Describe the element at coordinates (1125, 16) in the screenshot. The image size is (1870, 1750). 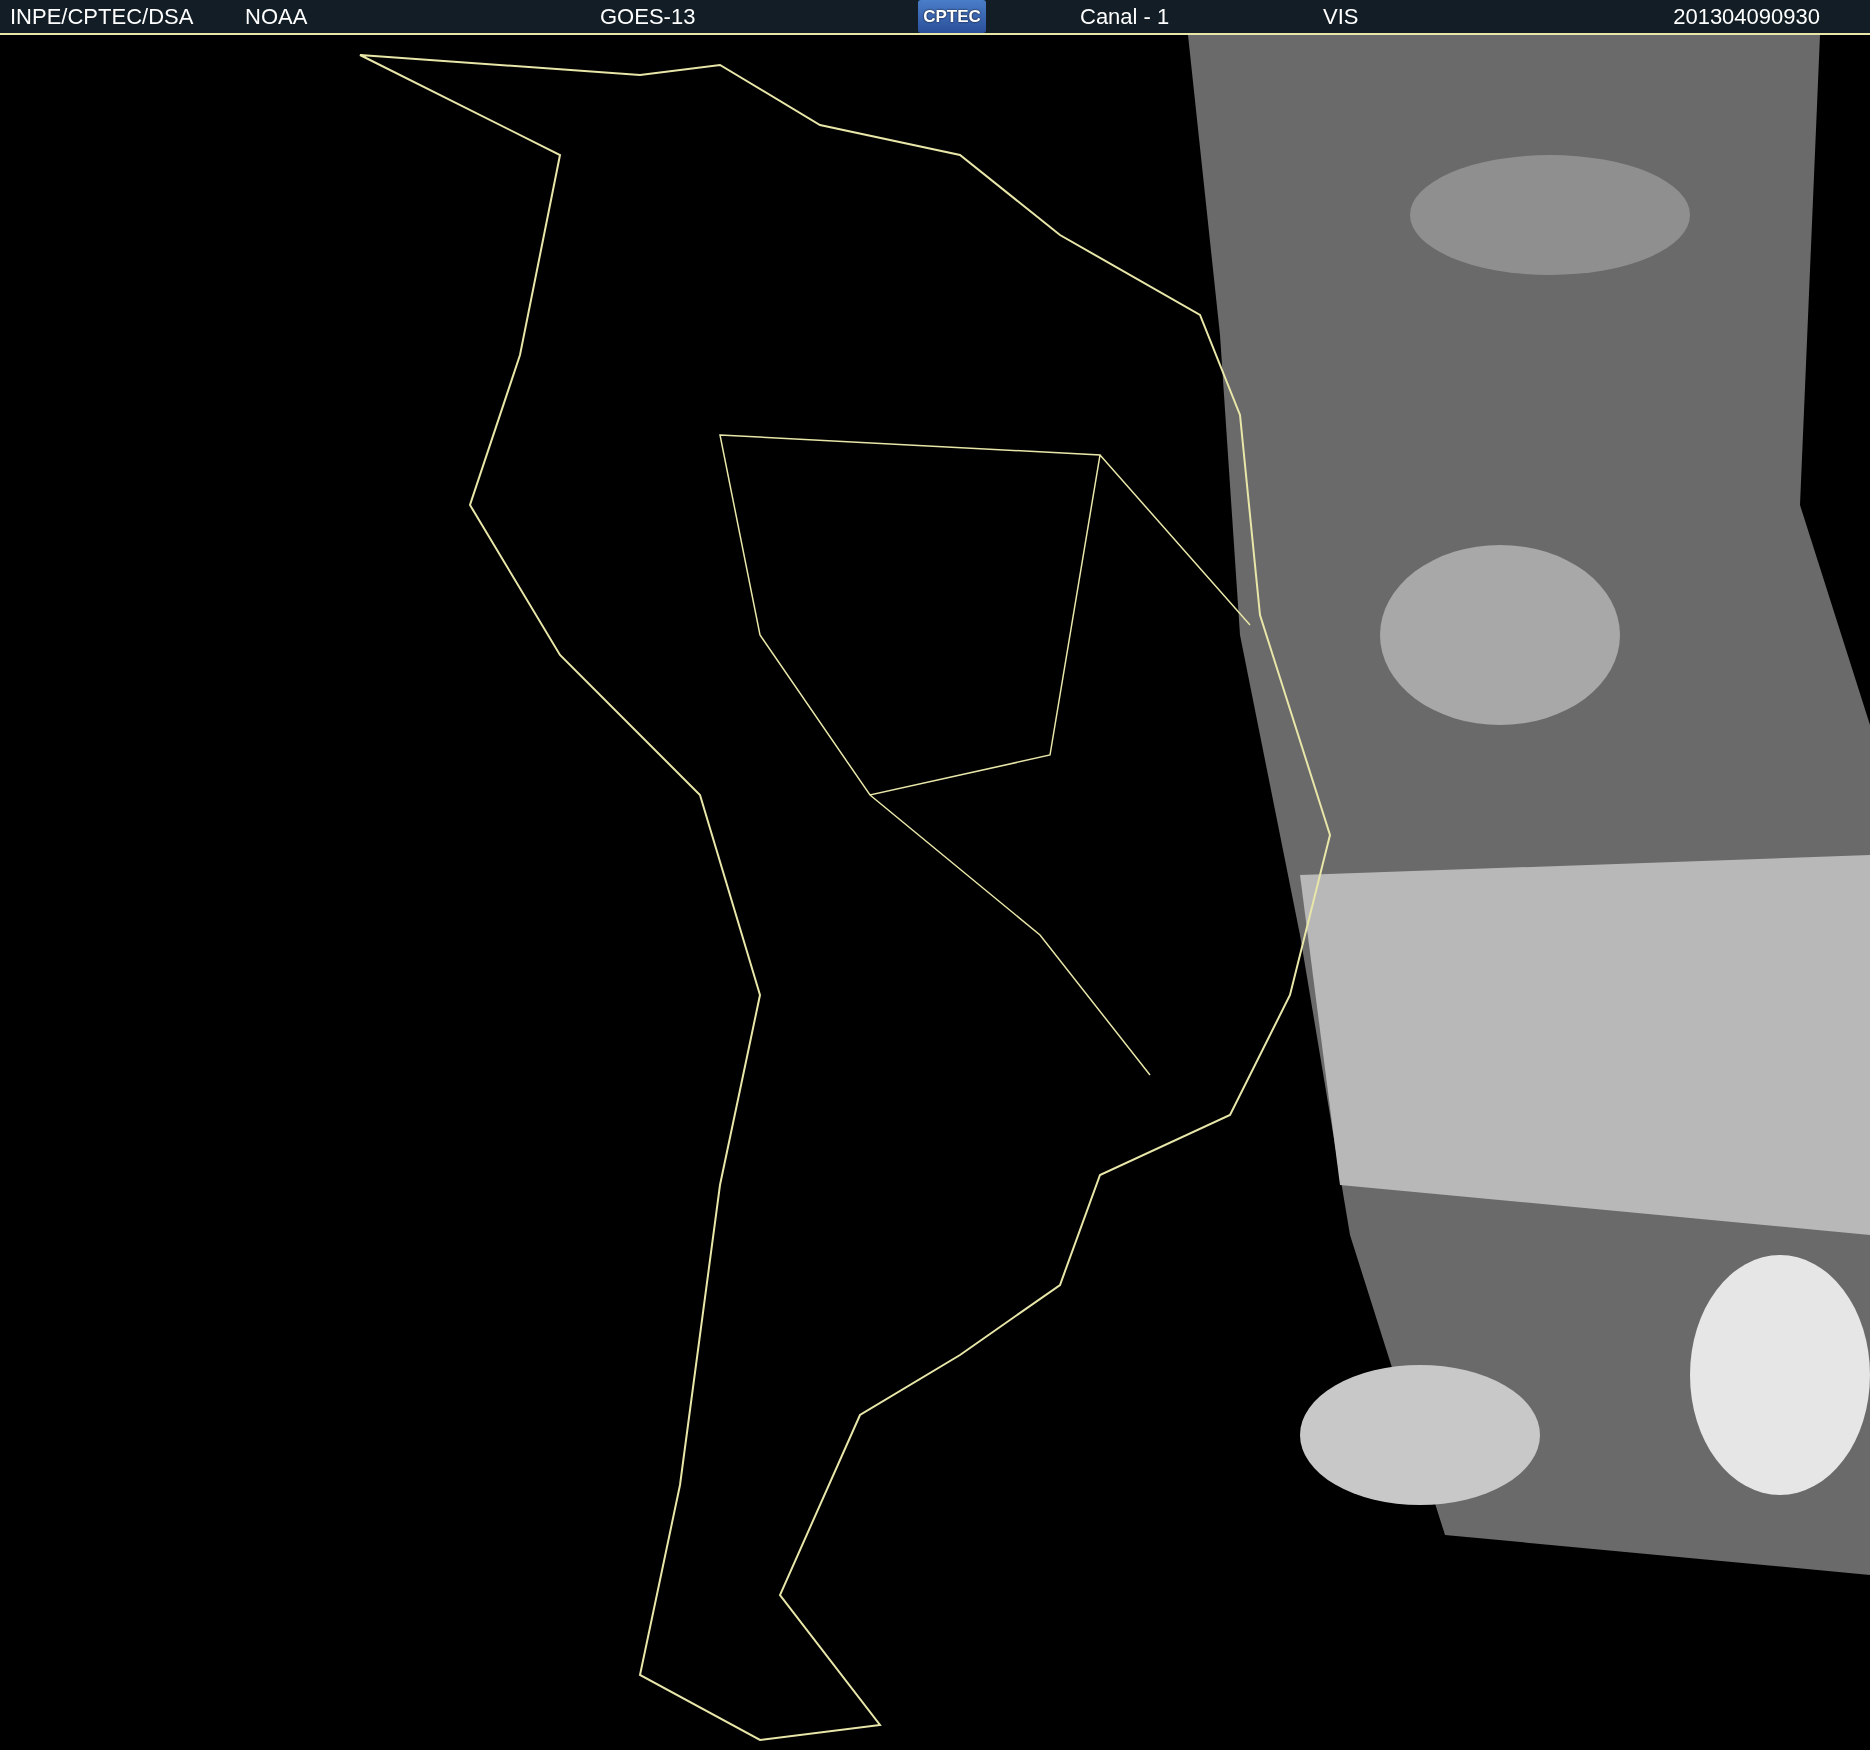
I see `channel-label: Canal - 1` at that location.